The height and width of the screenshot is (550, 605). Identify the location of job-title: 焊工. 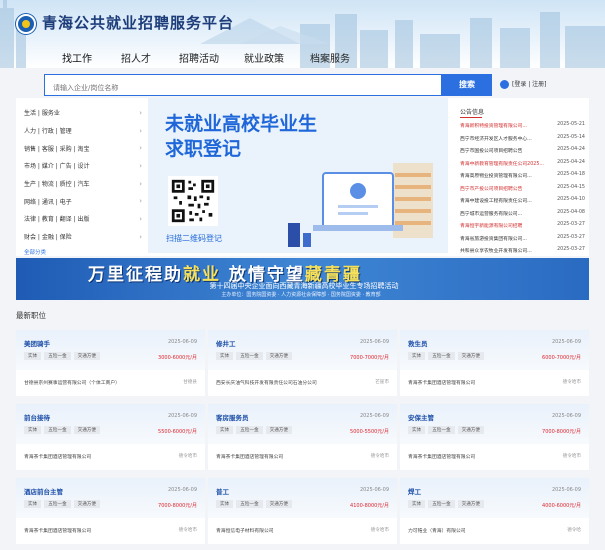
(414, 491).